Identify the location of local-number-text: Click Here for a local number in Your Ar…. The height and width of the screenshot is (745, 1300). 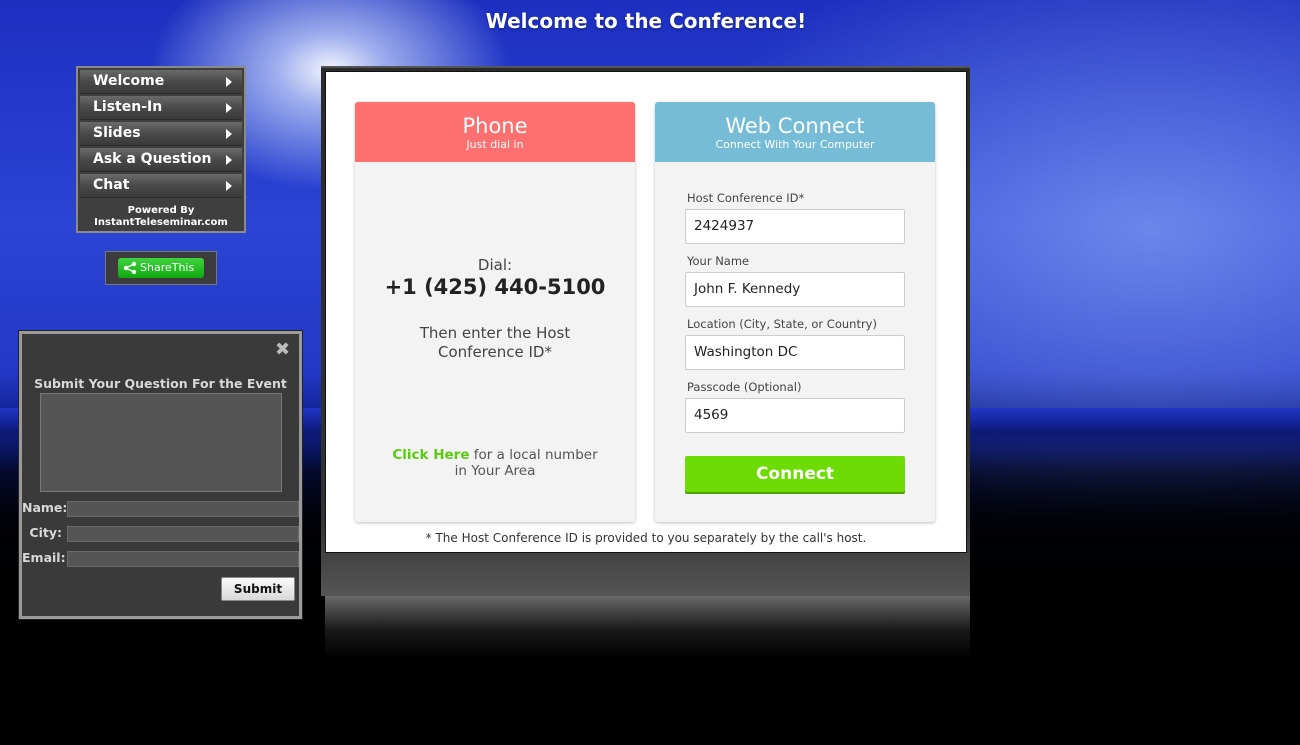
(495, 463).